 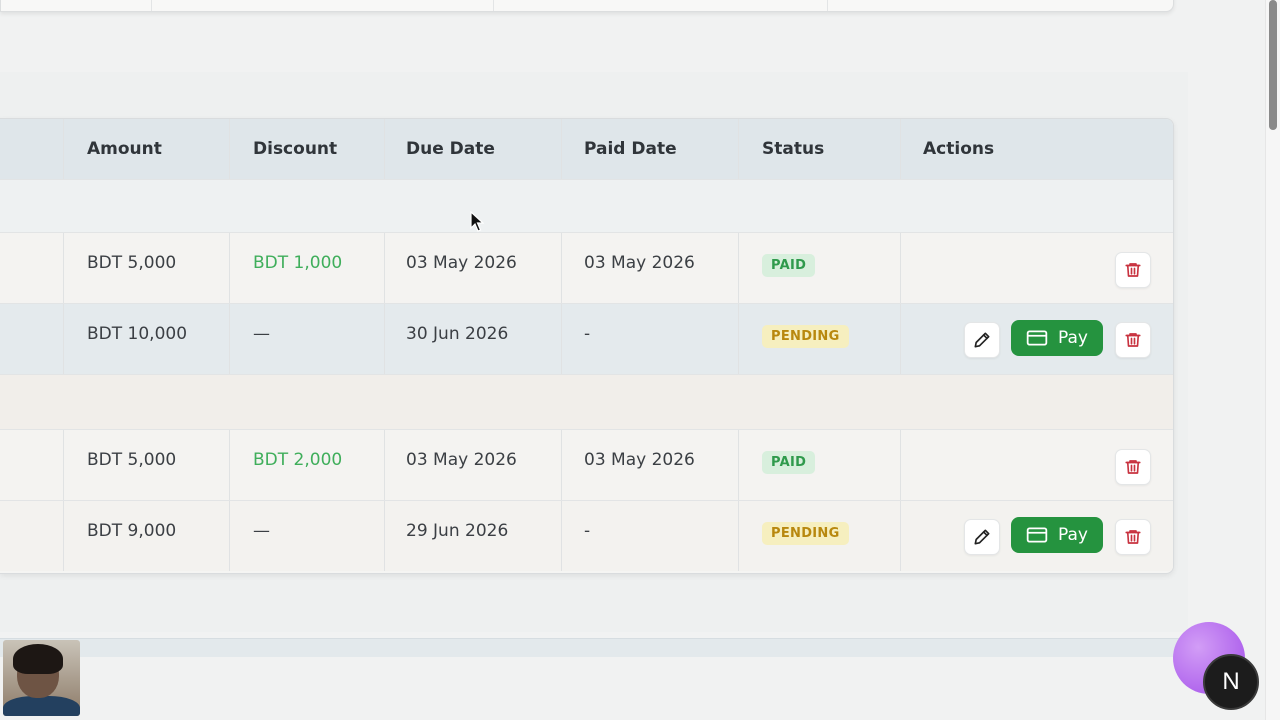 What do you see at coordinates (613, 647) in the screenshot?
I see `bottom-section-bar` at bounding box center [613, 647].